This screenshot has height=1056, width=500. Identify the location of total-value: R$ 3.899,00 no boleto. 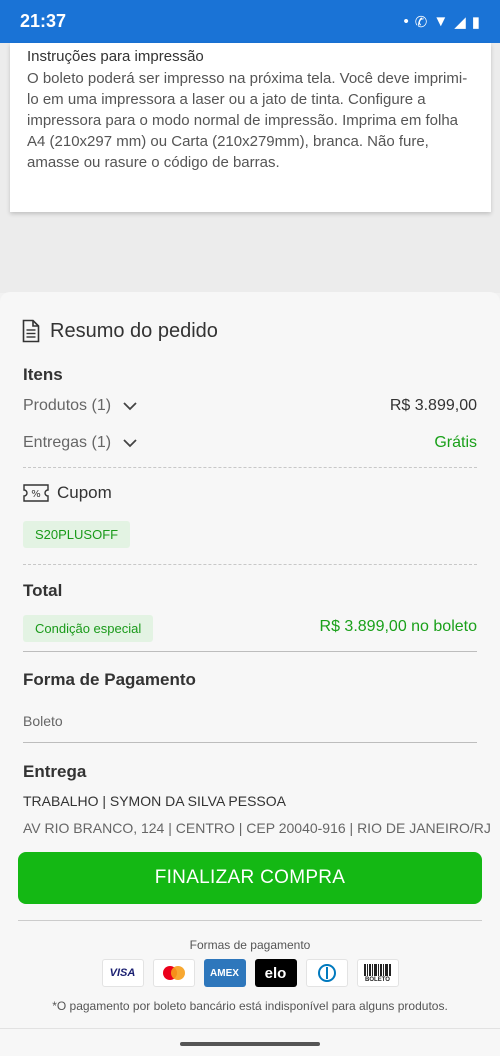
(398, 626).